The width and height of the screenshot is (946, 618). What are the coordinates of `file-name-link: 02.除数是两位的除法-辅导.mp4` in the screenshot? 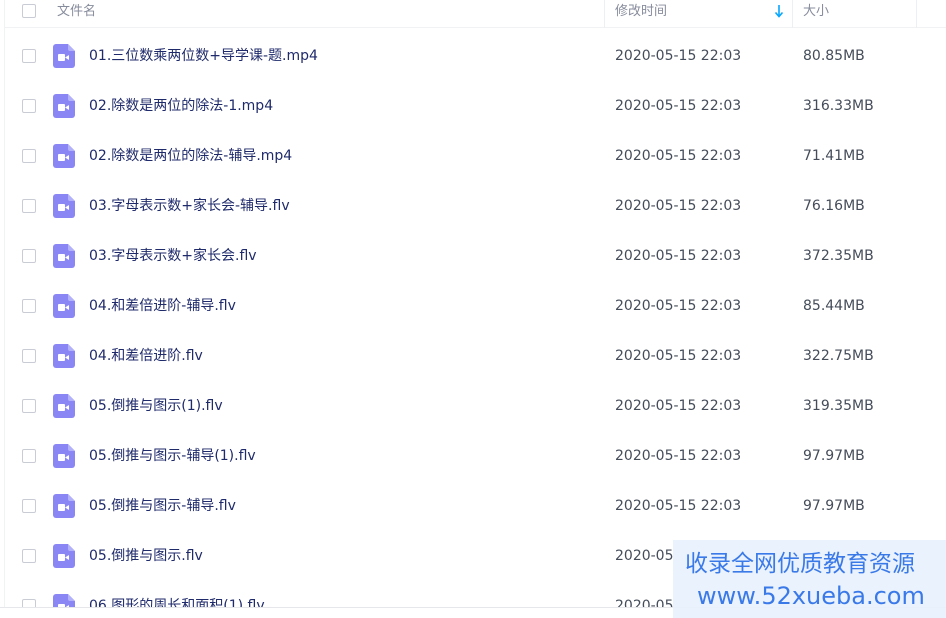 It's located at (190, 156).